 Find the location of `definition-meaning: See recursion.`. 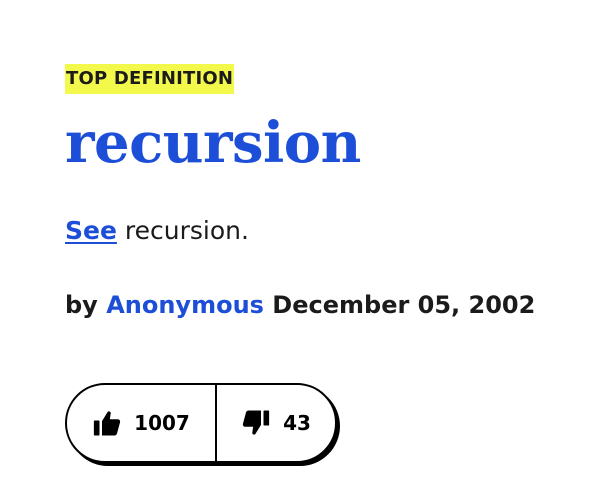

definition-meaning: See recursion. is located at coordinates (325, 231).